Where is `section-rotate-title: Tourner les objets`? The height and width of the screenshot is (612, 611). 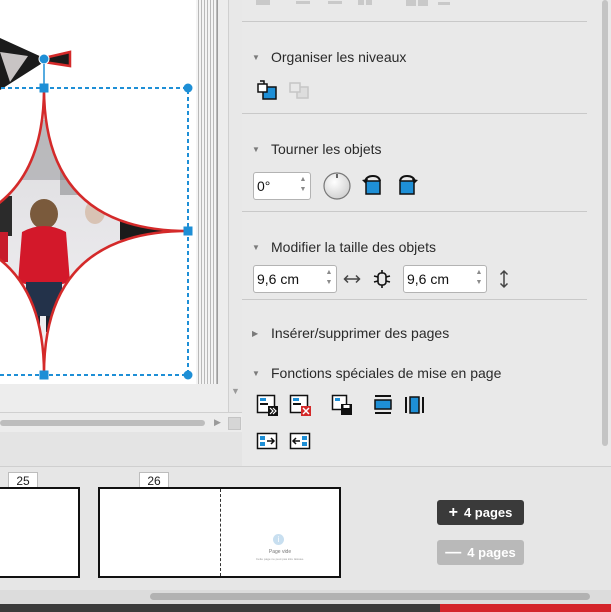 section-rotate-title: Tourner les objets is located at coordinates (326, 149).